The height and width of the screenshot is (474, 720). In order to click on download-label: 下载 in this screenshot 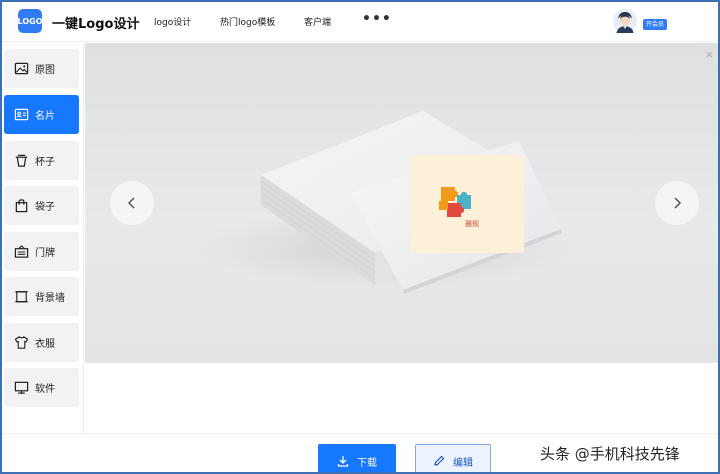, I will do `click(367, 463)`.